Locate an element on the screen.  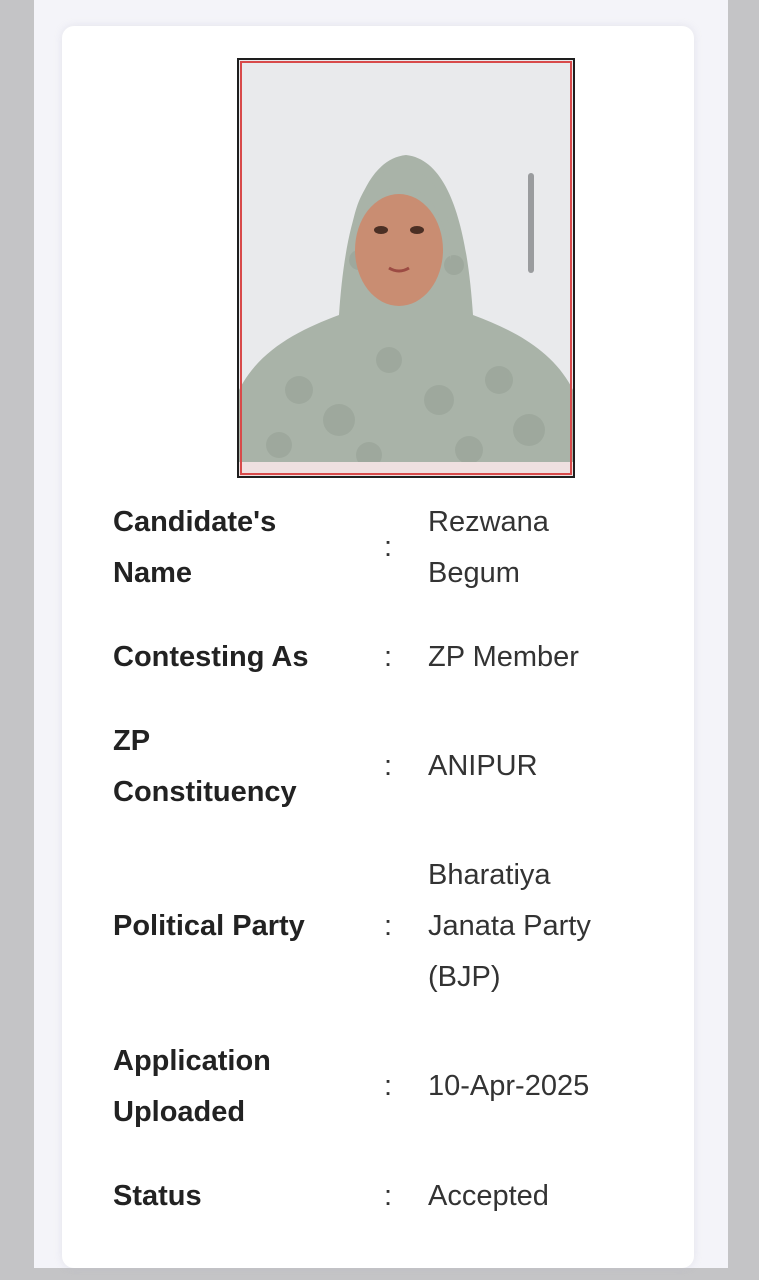
field-label: ZP Constituency is located at coordinates (205, 766).